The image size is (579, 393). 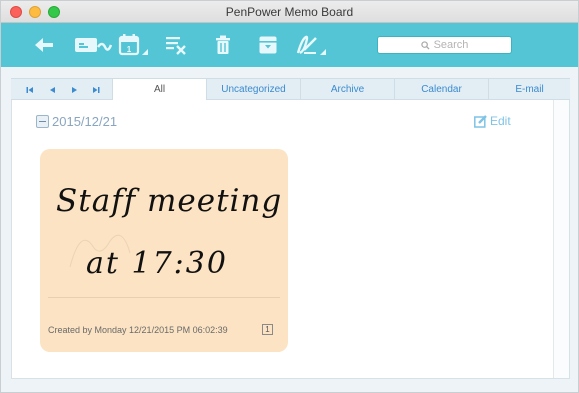 I want to click on memo-divider, so click(x=164, y=297).